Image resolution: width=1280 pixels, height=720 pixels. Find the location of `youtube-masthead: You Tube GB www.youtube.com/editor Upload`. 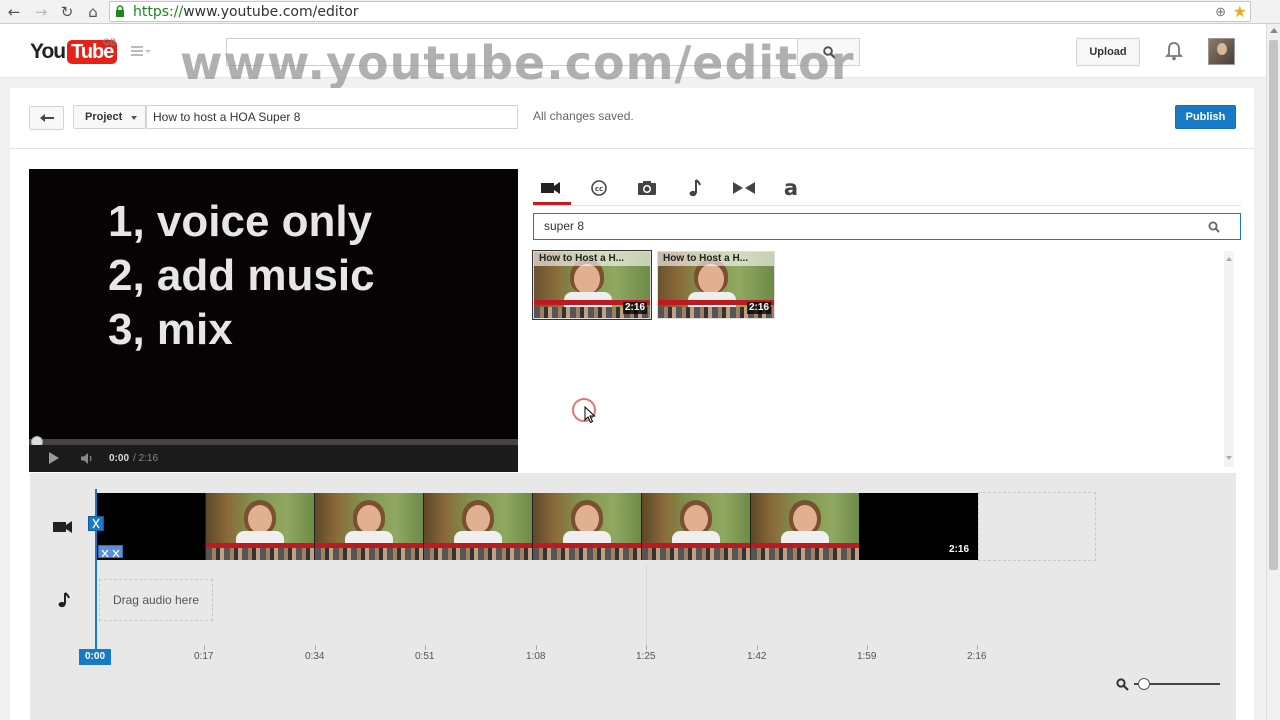

youtube-masthead: You Tube GB www.youtube.com/editor Upload is located at coordinates (633, 57).